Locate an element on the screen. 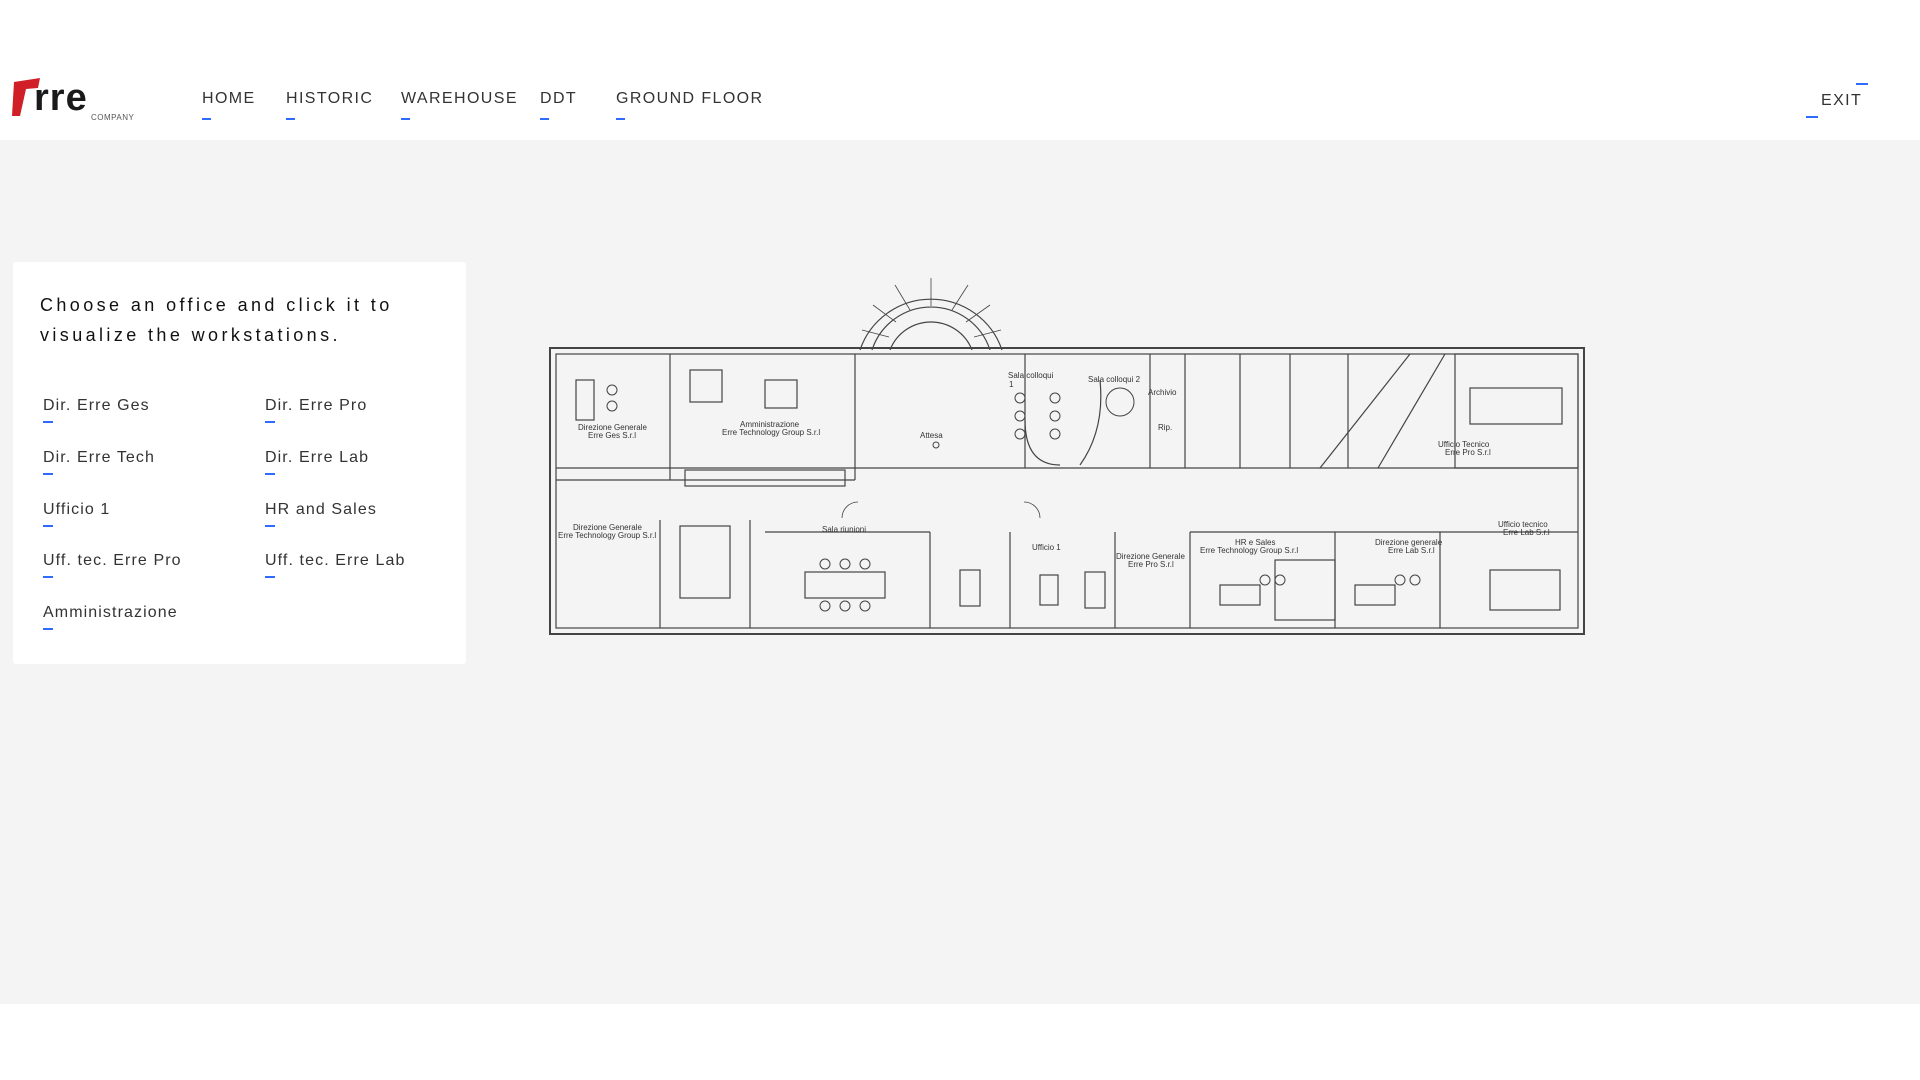  label-sala-colloqui-1: Sala colloqui is located at coordinates (1031, 375).